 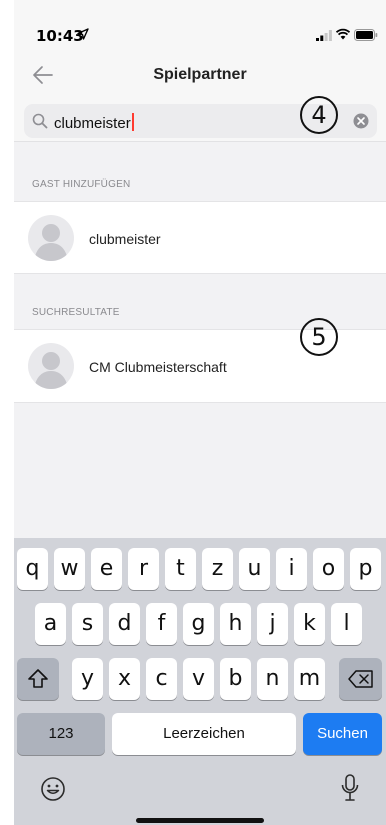 I want to click on key-z: z, so click(x=217, y=569).